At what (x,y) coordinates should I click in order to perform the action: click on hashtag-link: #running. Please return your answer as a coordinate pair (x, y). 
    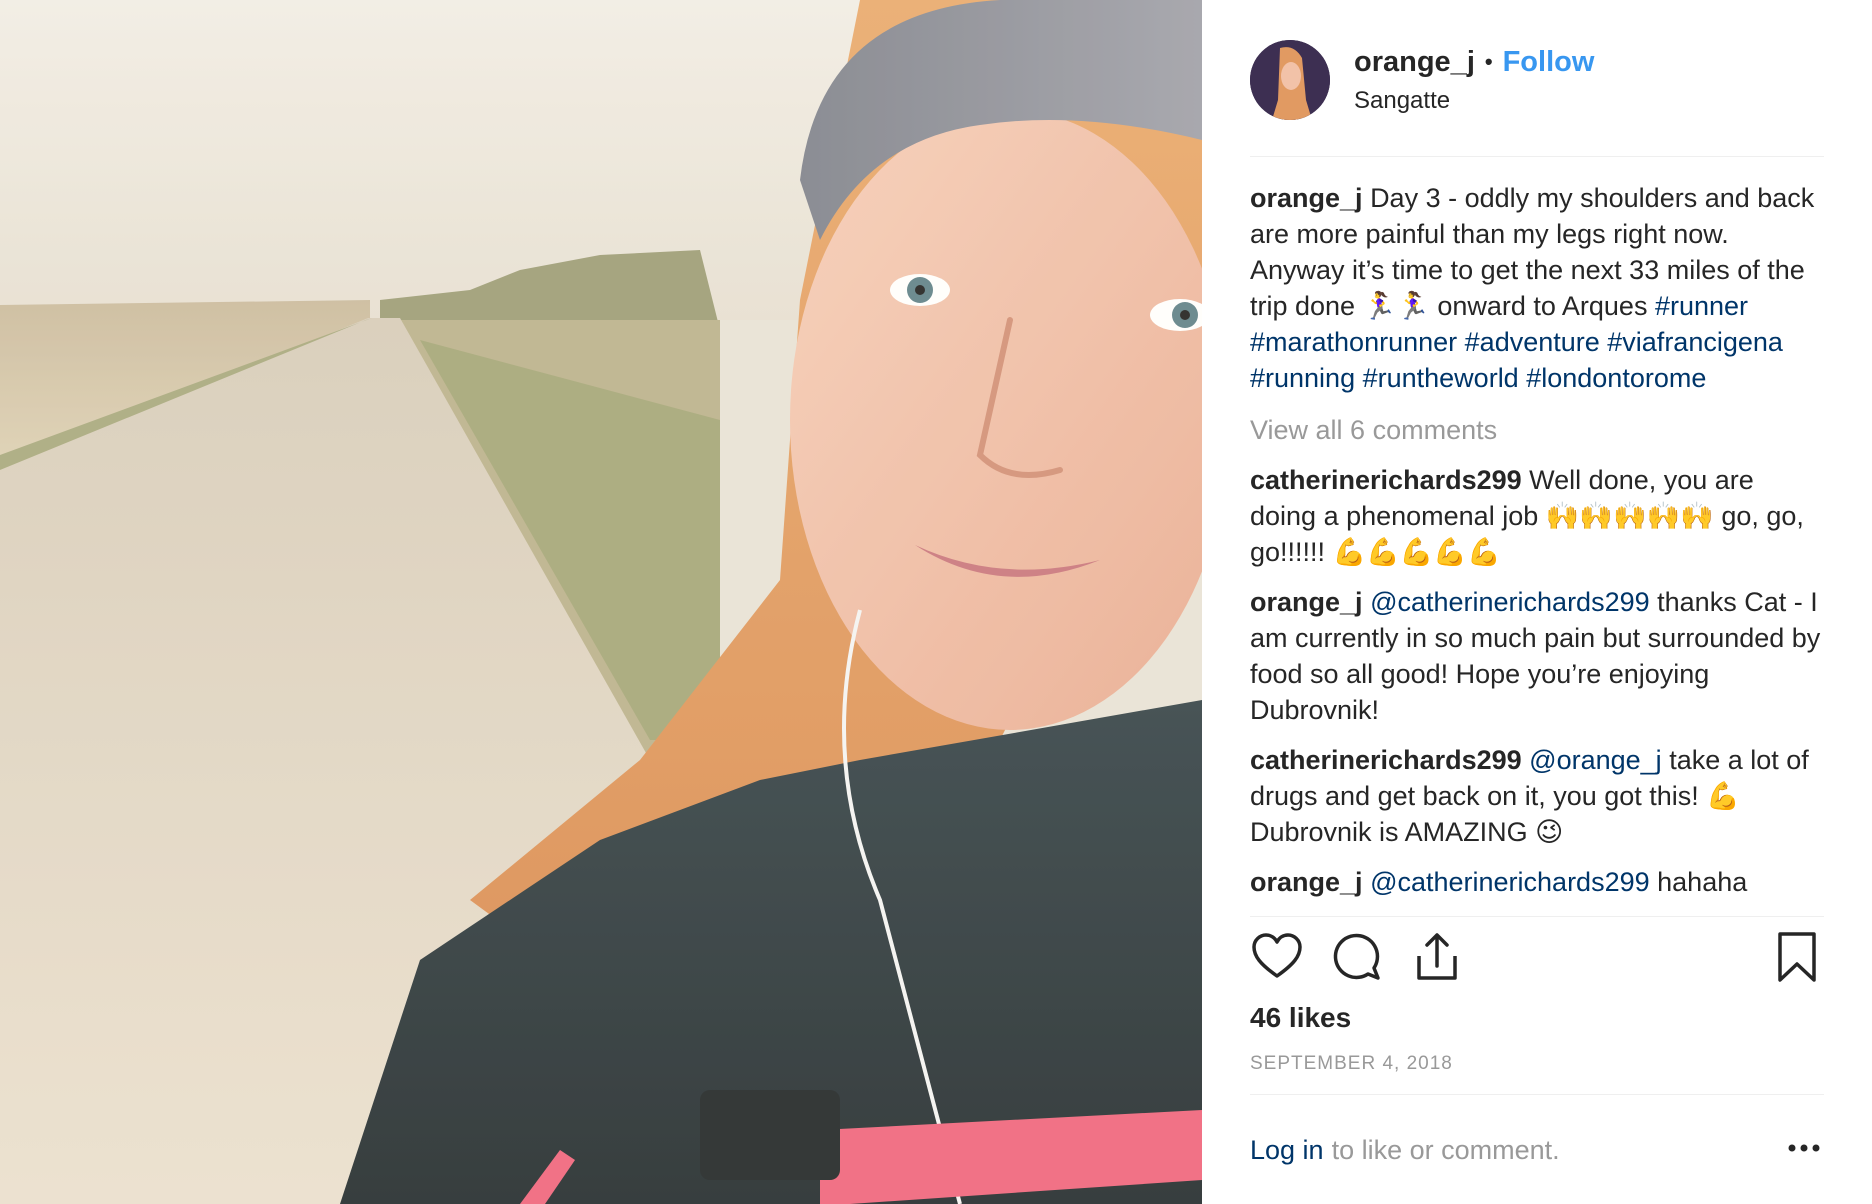
    Looking at the image, I should click on (1302, 378).